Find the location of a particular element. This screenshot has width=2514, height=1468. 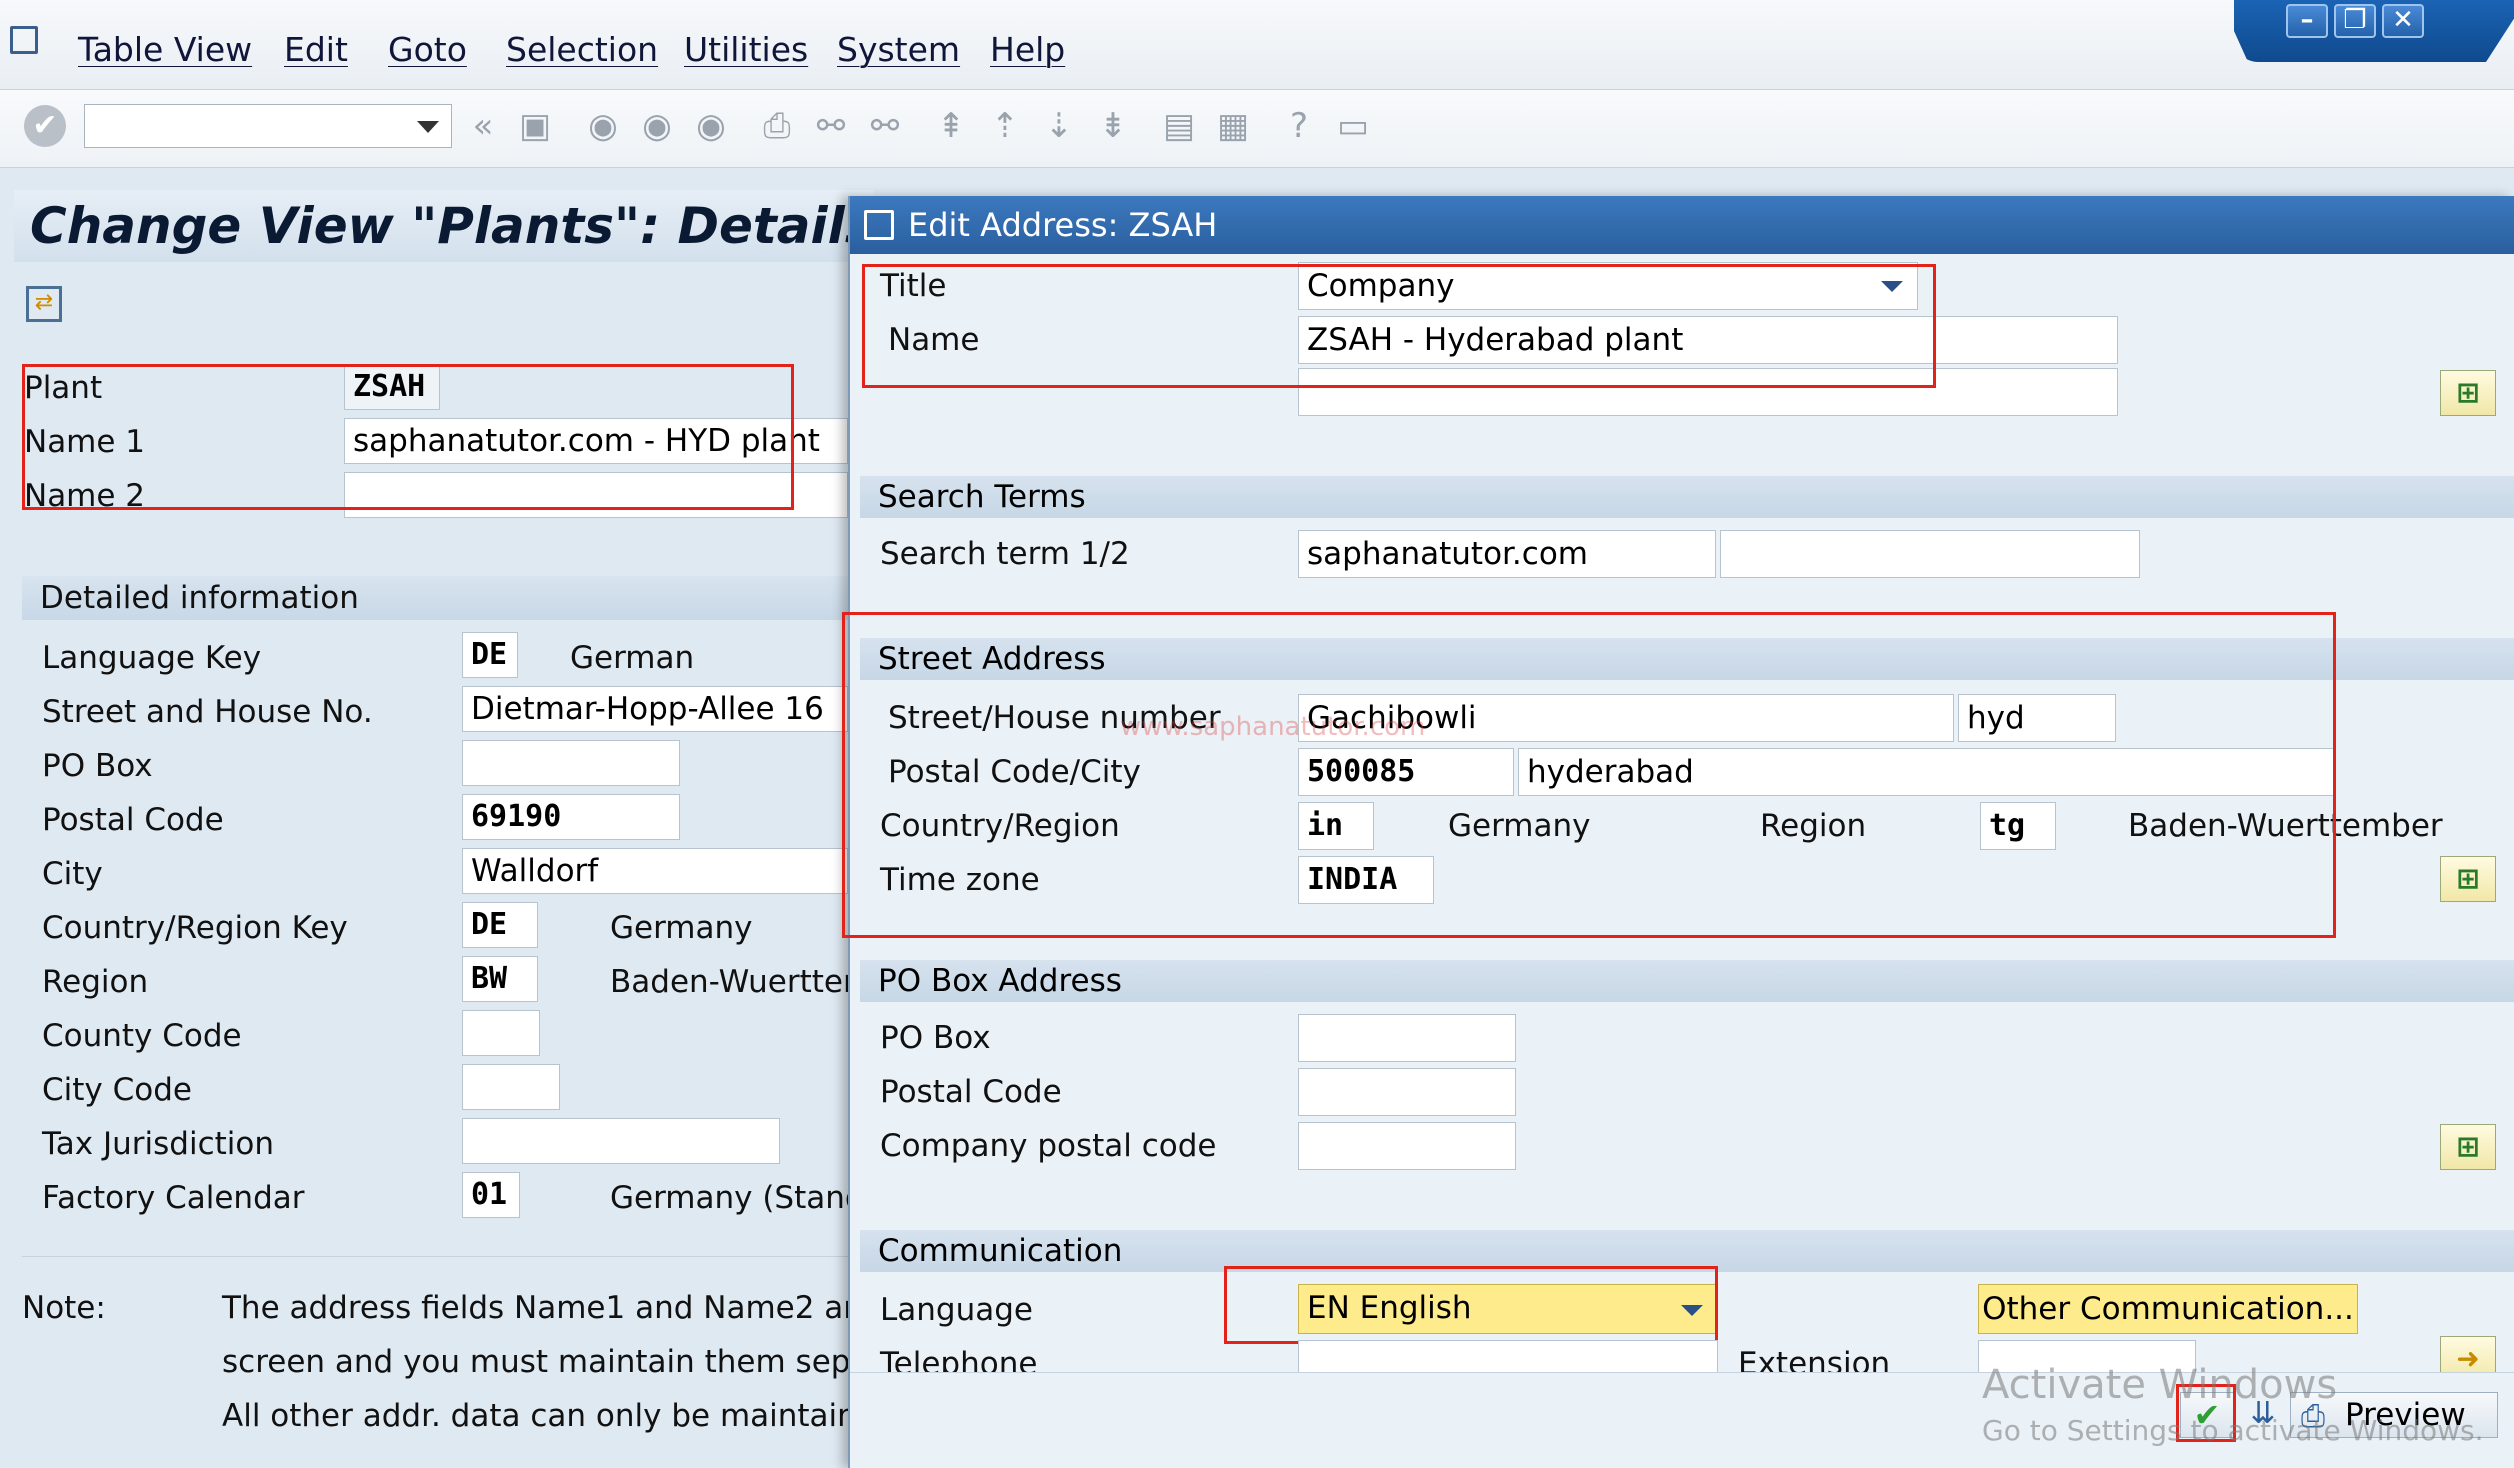

language-label: Language is located at coordinates (956, 1310).